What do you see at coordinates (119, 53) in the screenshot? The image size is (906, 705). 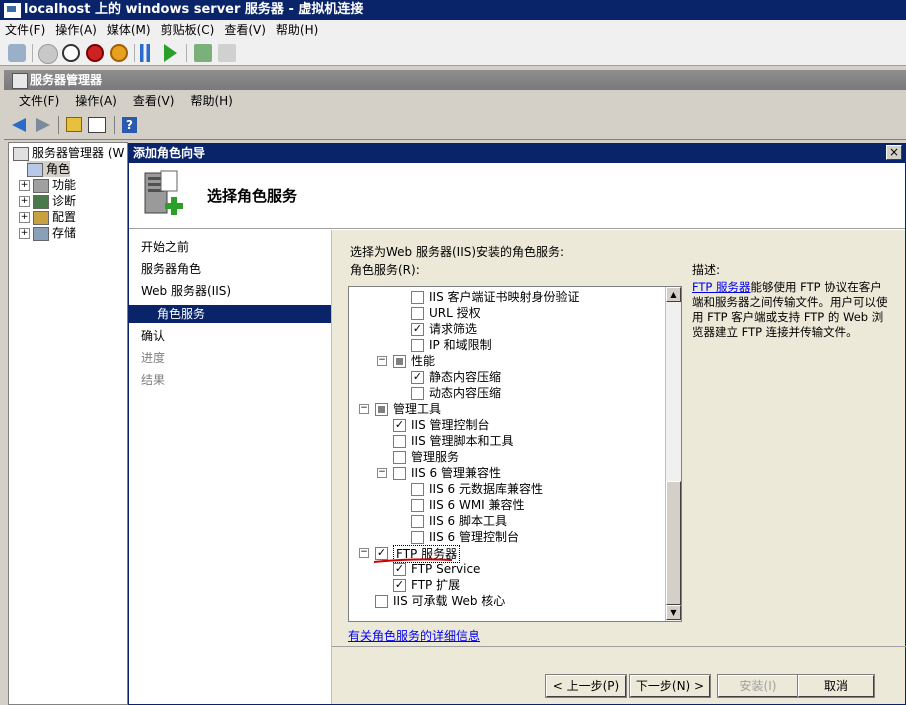 I see `save-state-icon` at bounding box center [119, 53].